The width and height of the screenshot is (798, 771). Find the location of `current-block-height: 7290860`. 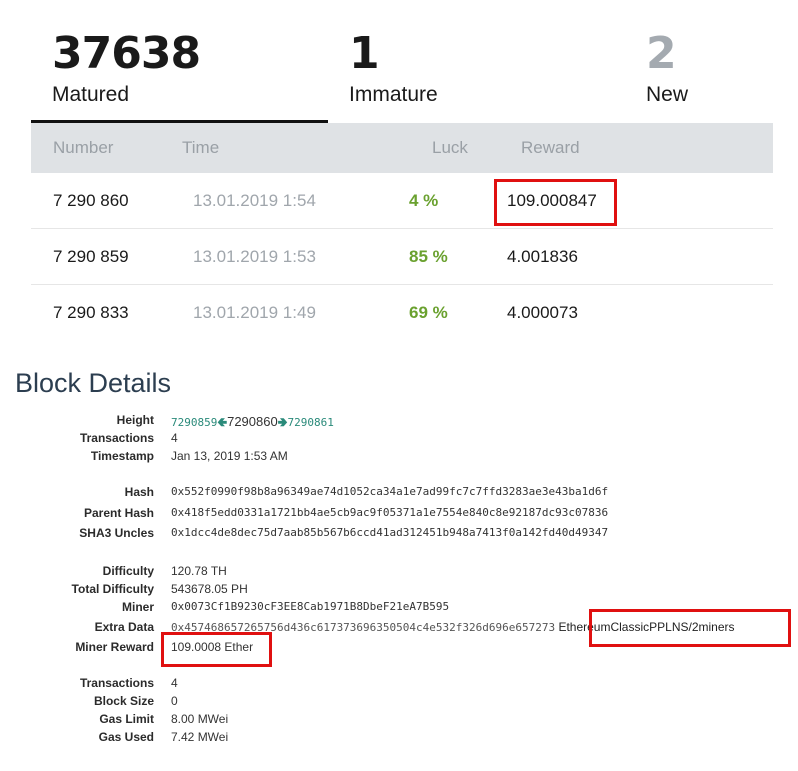

current-block-height: 7290860 is located at coordinates (252, 421).